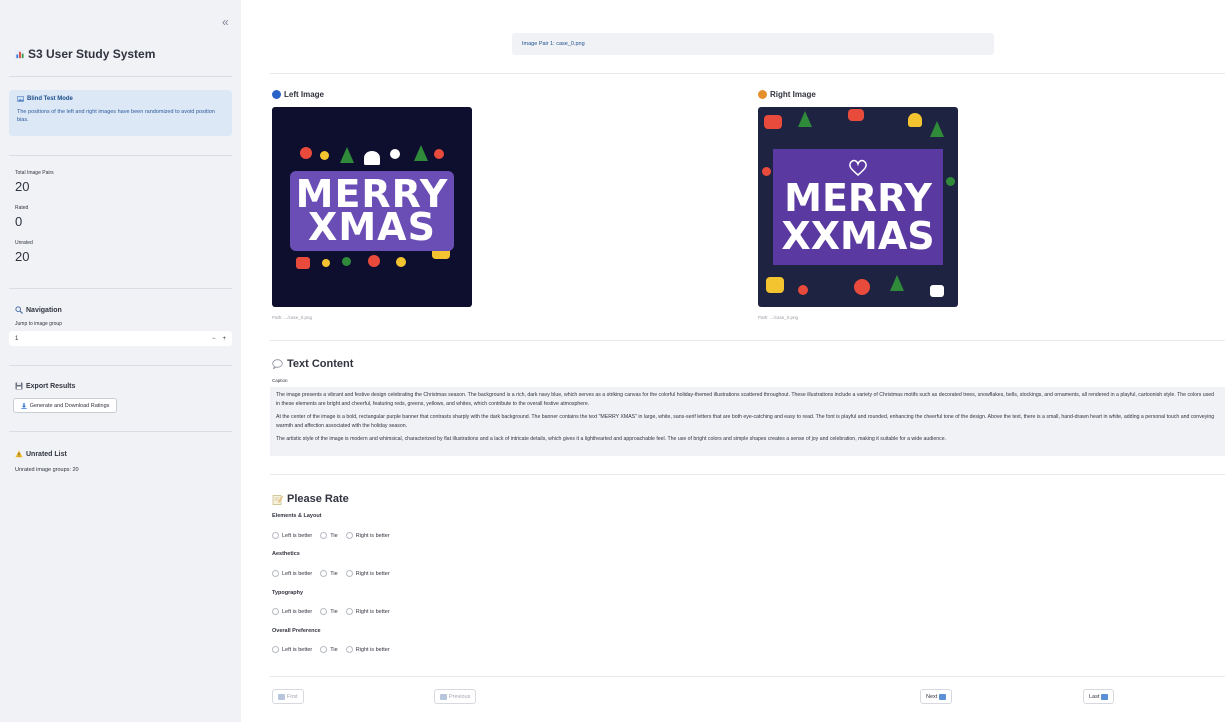 This screenshot has width=1225, height=722. I want to click on stocking-shape, so click(773, 122).